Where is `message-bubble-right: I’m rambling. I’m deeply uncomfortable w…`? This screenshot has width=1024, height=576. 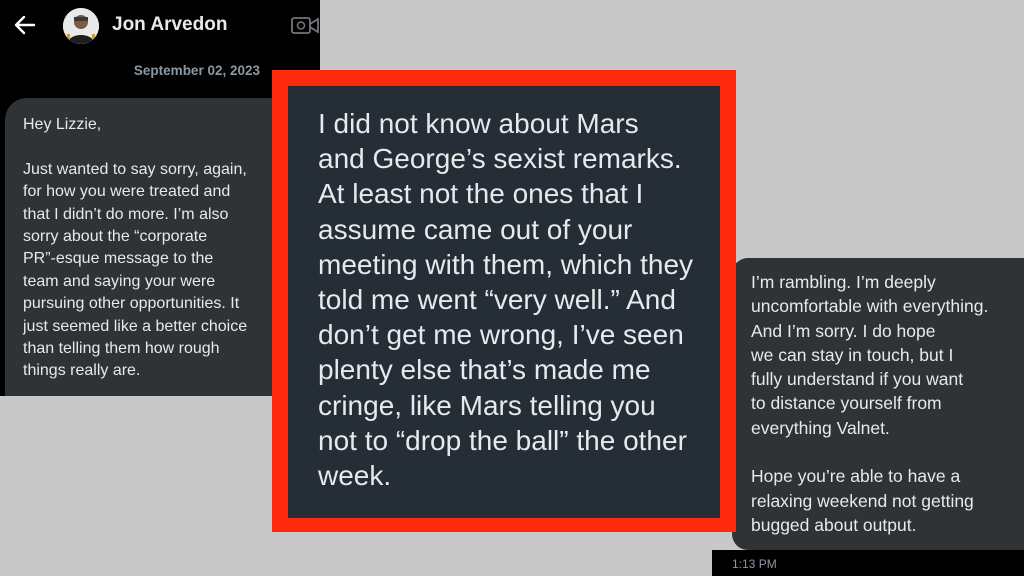
message-bubble-right: I’m rambling. I’m deeply uncomfortable w… is located at coordinates (878, 404).